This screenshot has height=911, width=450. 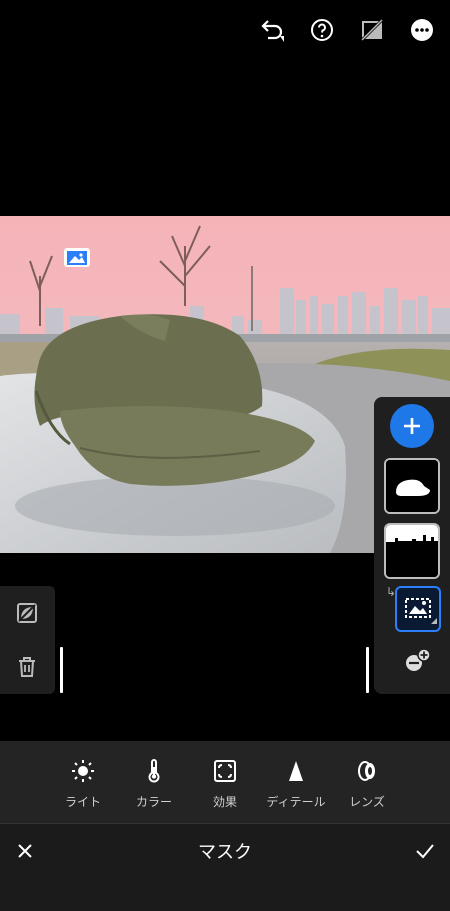 I want to click on check-icon, so click(x=425, y=851).